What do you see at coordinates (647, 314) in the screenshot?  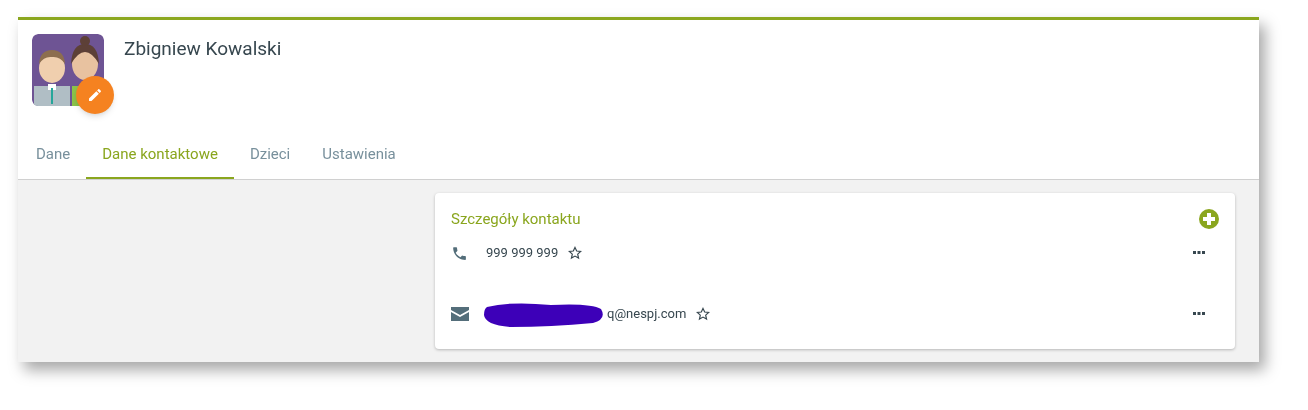 I see `contact-value: q@nespj.com` at bounding box center [647, 314].